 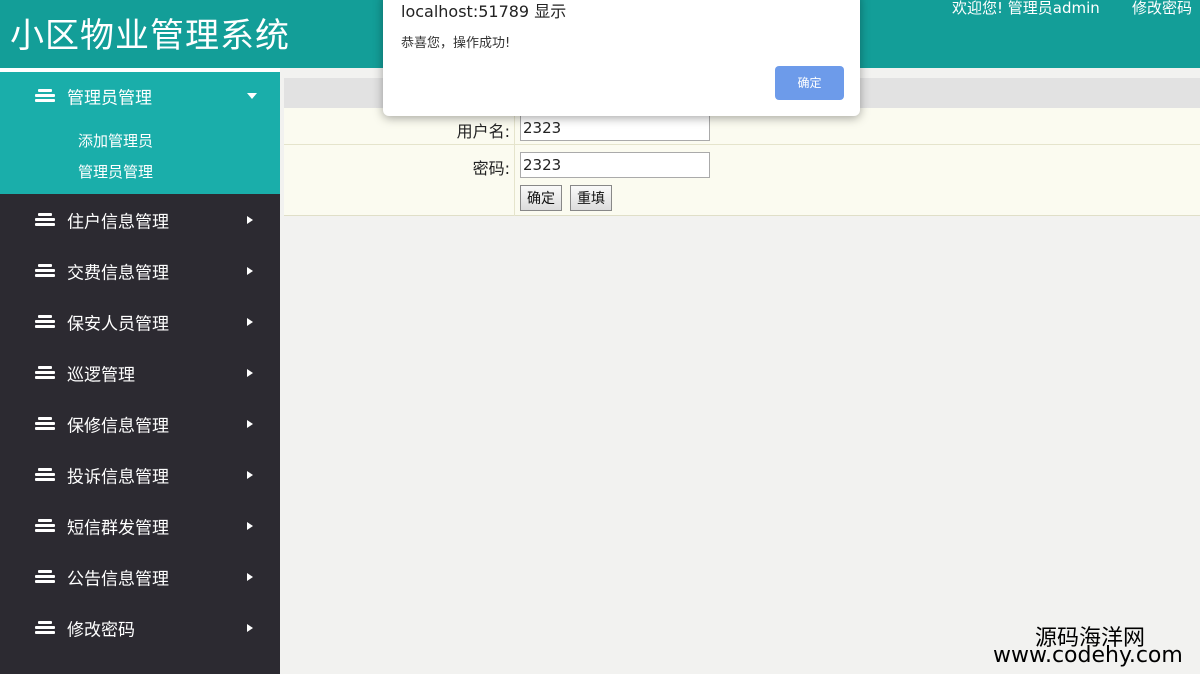 I want to click on chevron-down-icon, so click(x=252, y=96).